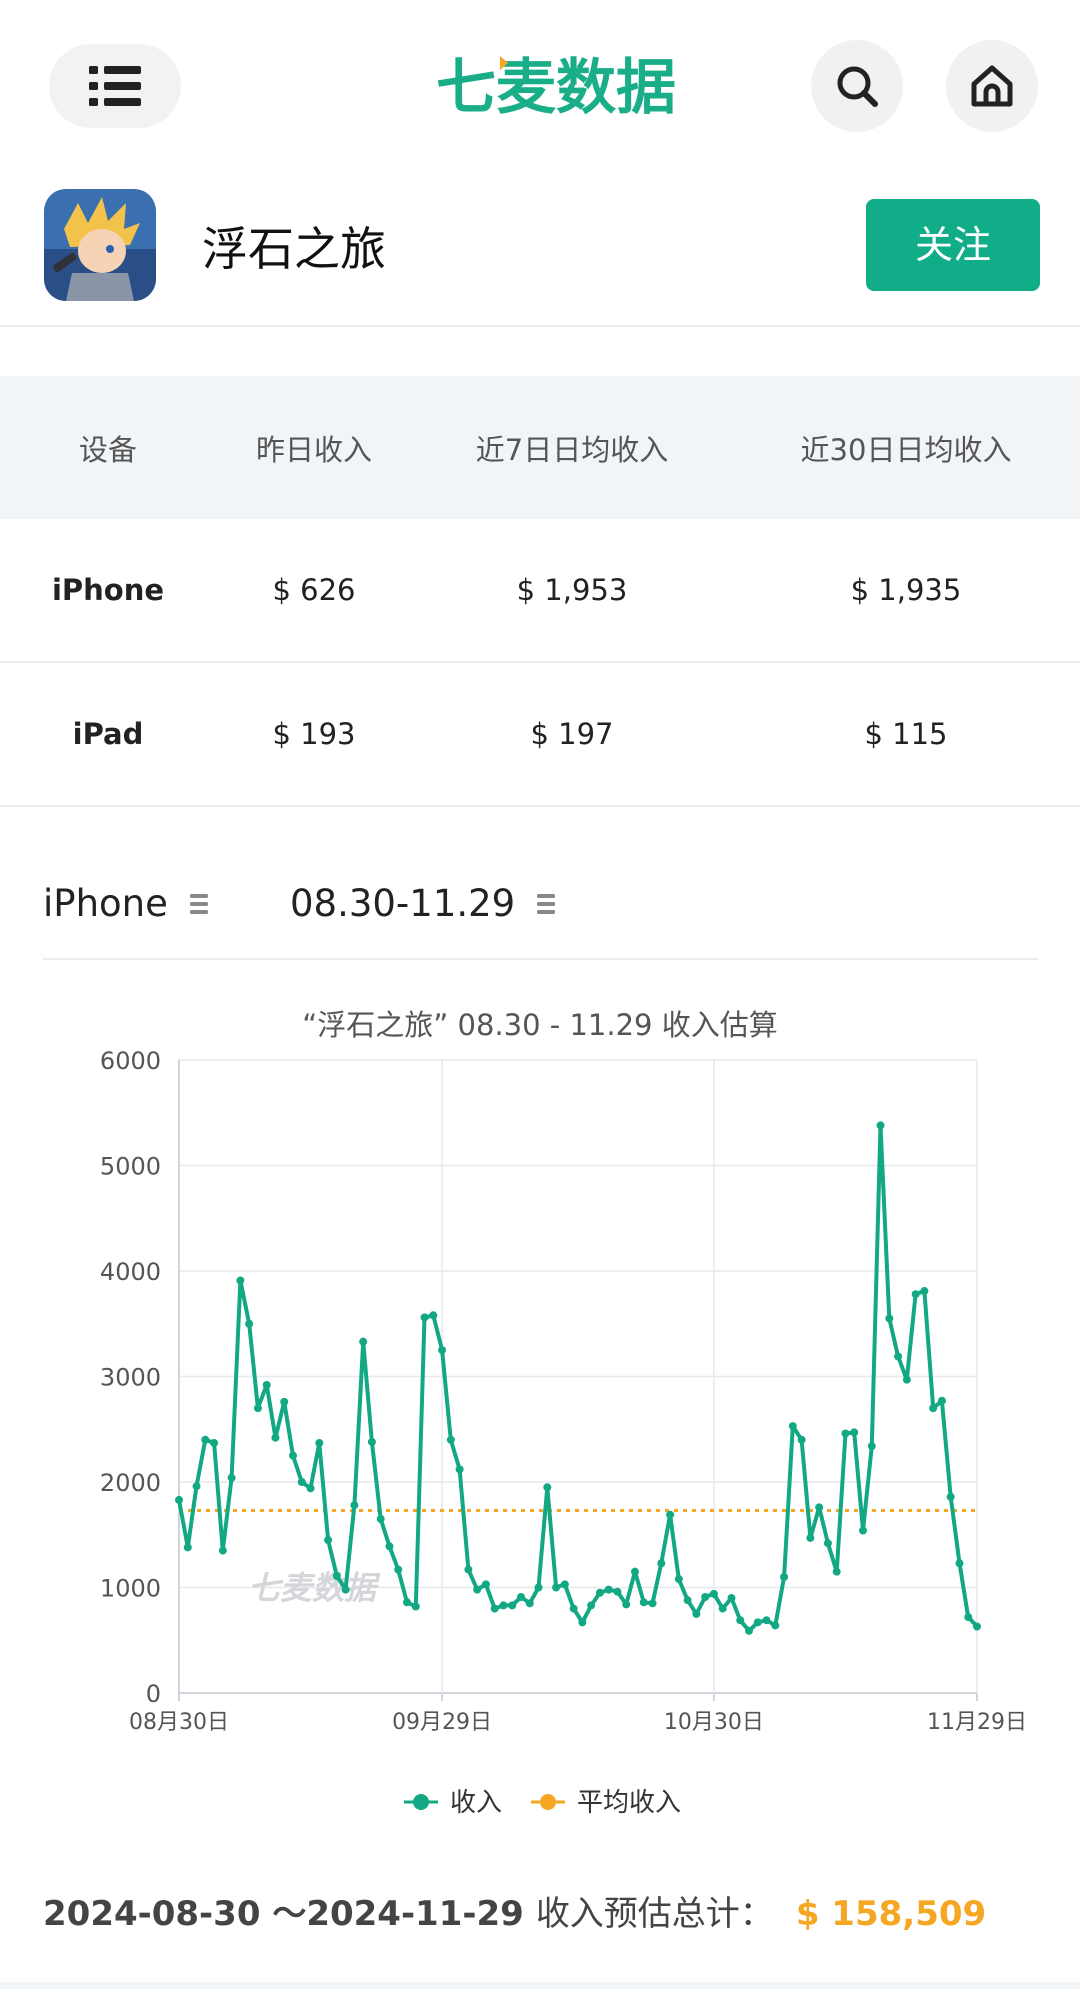  I want to click on header-cell: 设备, so click(107, 449).